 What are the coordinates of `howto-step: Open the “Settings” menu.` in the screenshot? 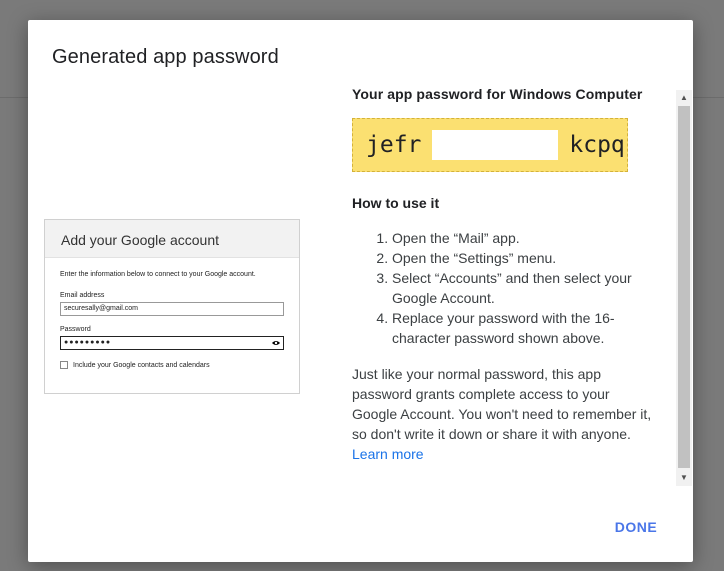 It's located at (522, 258).